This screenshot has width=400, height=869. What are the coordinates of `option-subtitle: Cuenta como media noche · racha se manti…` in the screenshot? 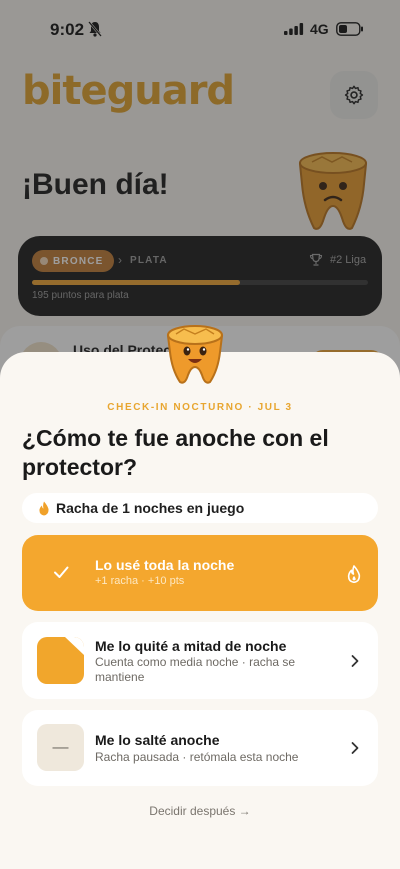 It's located at (195, 669).